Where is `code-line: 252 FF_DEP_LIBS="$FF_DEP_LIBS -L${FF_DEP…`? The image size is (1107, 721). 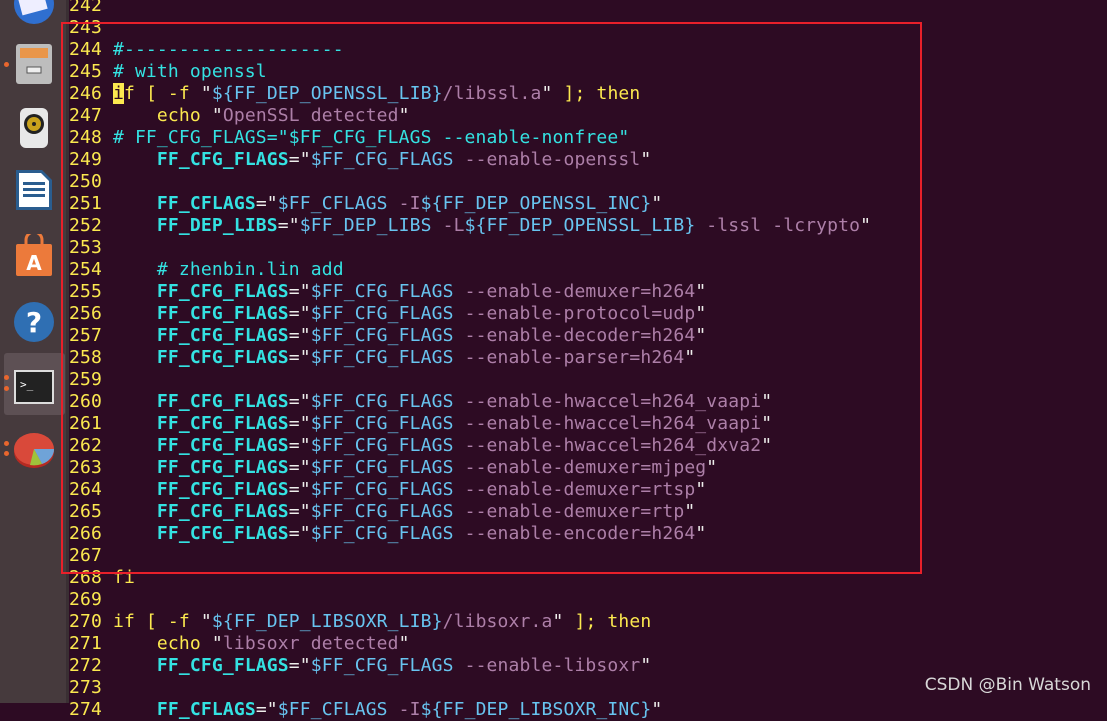
code-line: 252 FF_DEP_LIBS="$FF_DEP_LIBS -L${FF_DEP… is located at coordinates (588, 226).